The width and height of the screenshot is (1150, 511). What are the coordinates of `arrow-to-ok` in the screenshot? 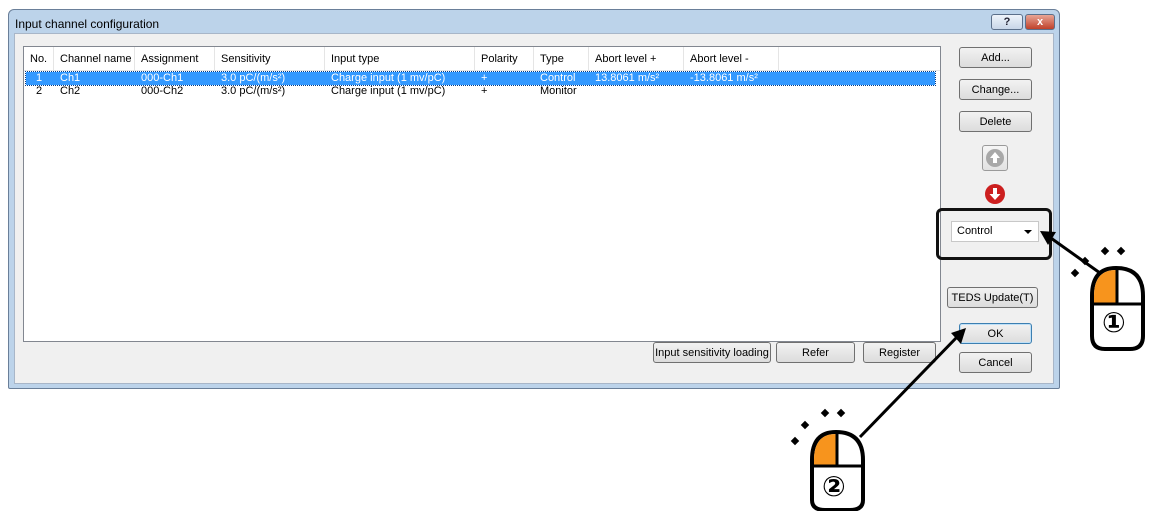 It's located at (909, 386).